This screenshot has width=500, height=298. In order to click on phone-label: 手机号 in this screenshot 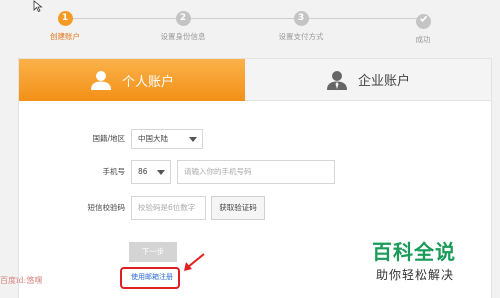, I will do `click(114, 171)`.